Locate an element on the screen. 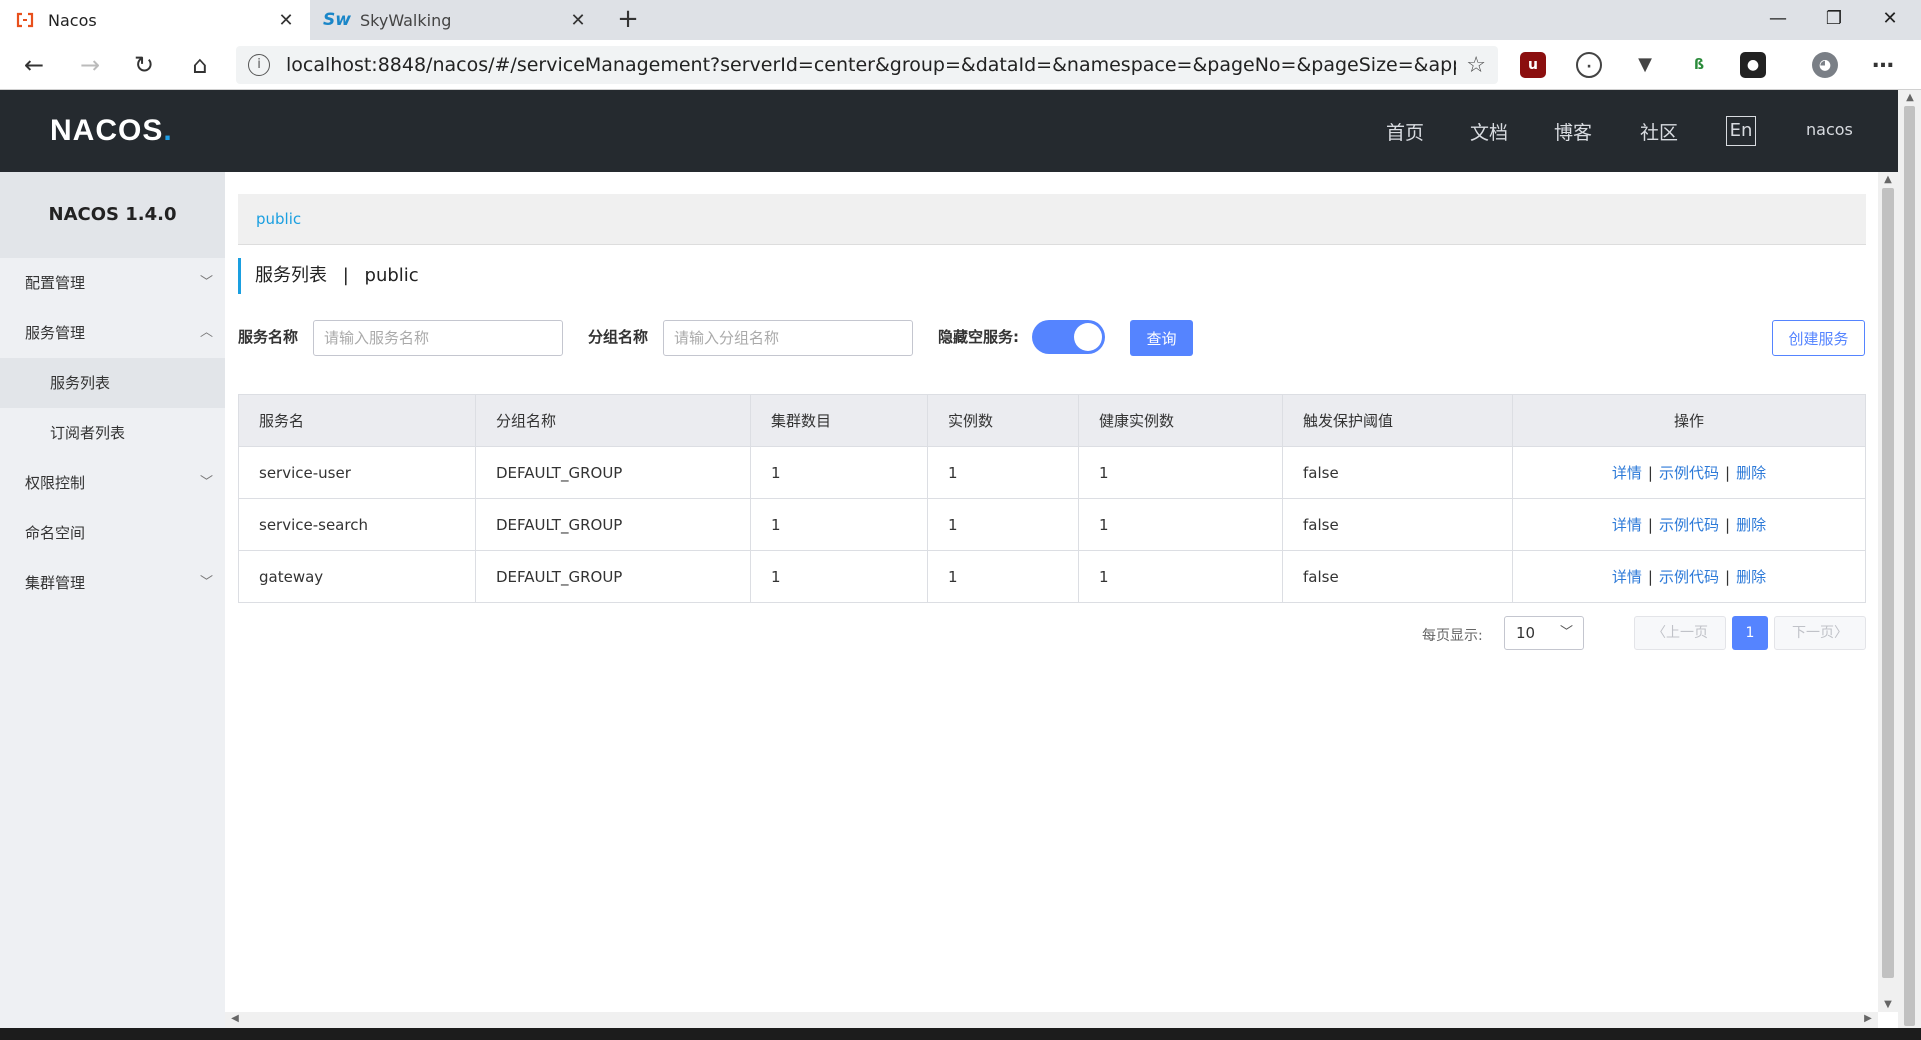 The width and height of the screenshot is (1921, 1040). bookmark-star-icon: ☆ is located at coordinates (1476, 65).